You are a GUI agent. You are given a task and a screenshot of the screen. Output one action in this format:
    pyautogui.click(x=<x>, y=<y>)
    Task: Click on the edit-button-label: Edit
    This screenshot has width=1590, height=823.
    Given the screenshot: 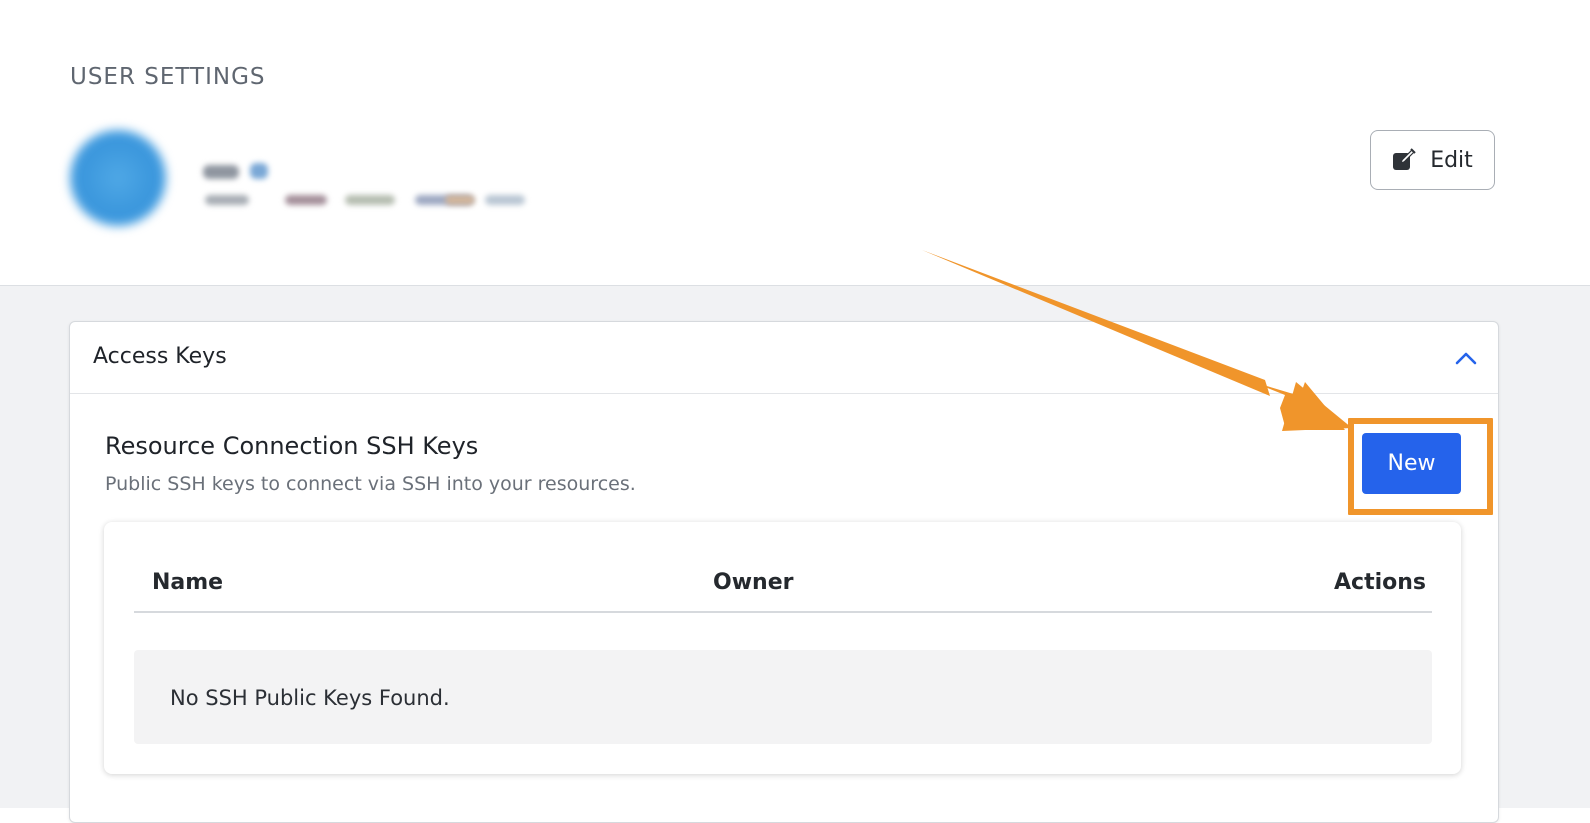 What is the action you would take?
    pyautogui.click(x=1451, y=160)
    